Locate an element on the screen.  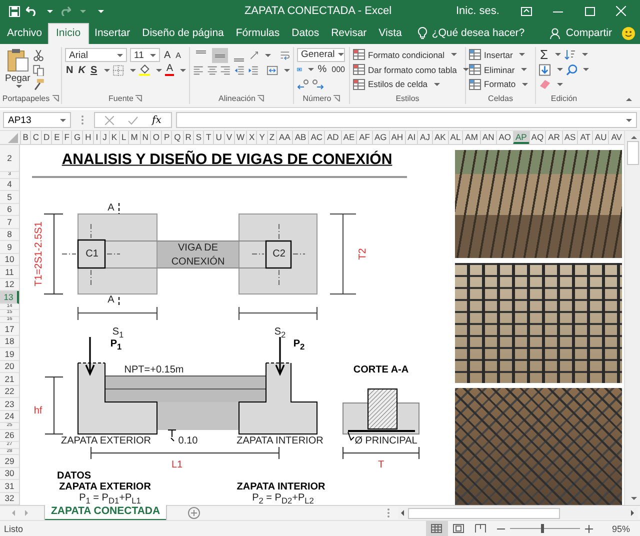
sign-in-link: Inic. ses. is located at coordinates (478, 11).